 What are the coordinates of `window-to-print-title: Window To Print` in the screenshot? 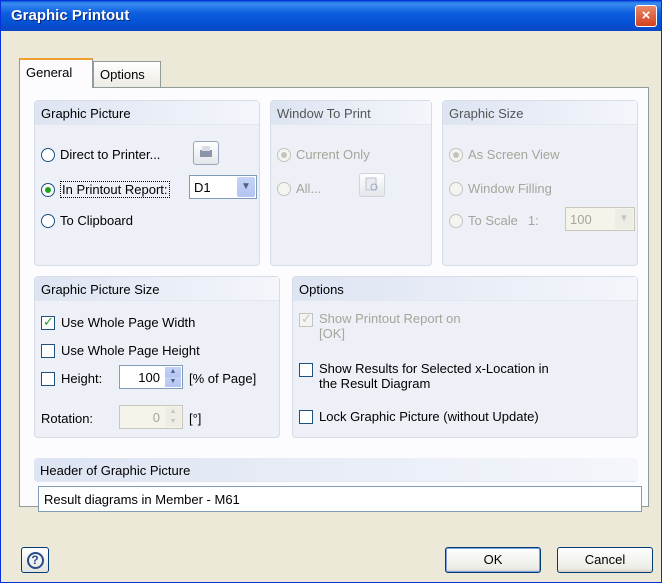 It's located at (351, 113).